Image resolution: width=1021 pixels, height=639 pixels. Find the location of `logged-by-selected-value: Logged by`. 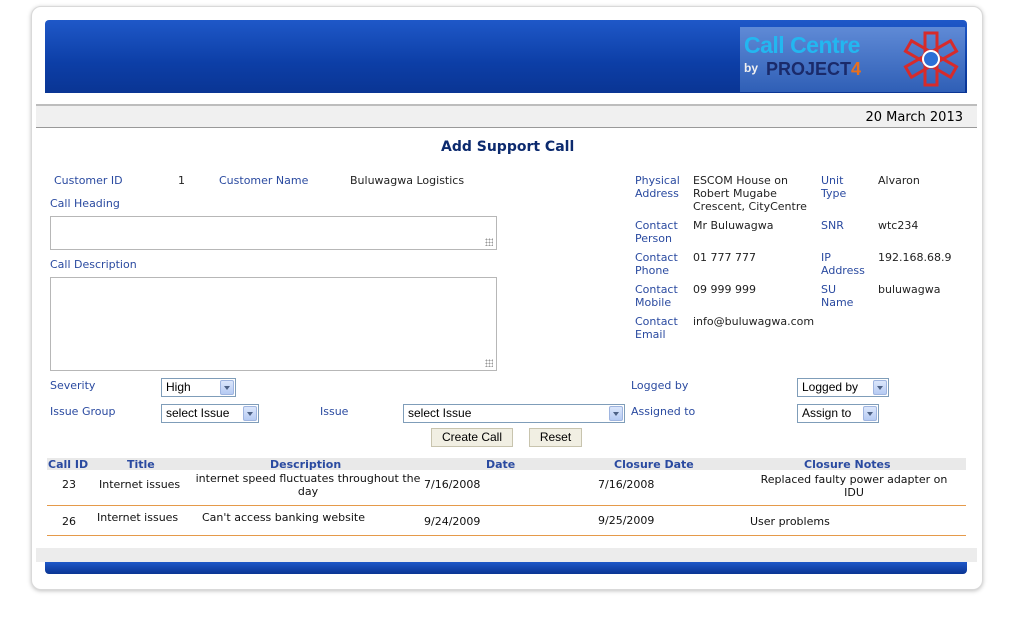

logged-by-selected-value: Logged by is located at coordinates (830, 387).